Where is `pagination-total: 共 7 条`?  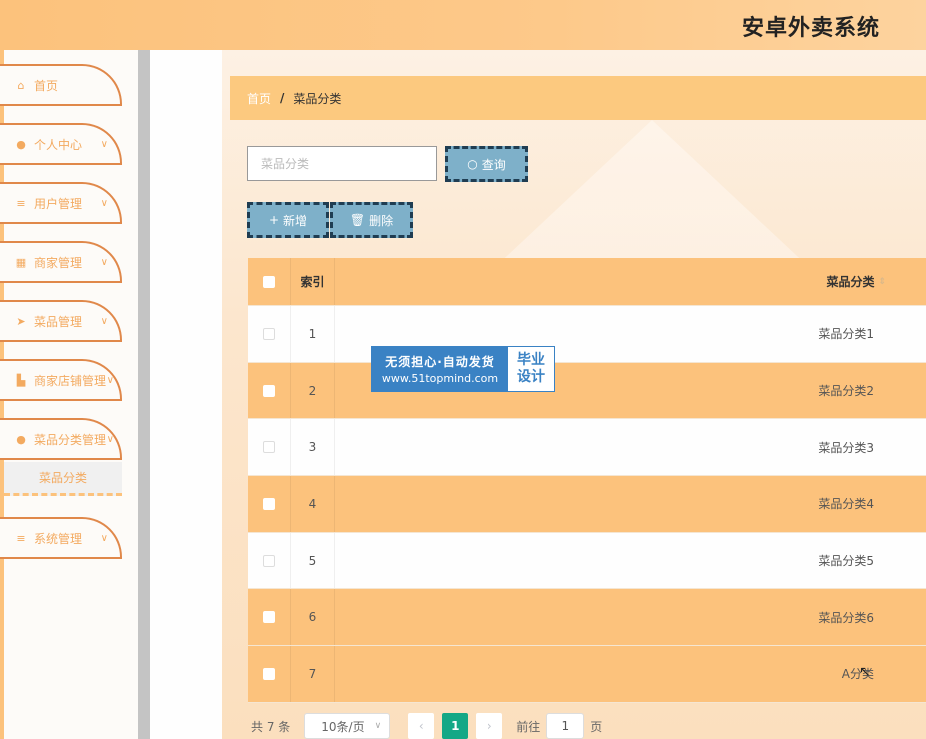
pagination-total: 共 7 条 is located at coordinates (271, 726).